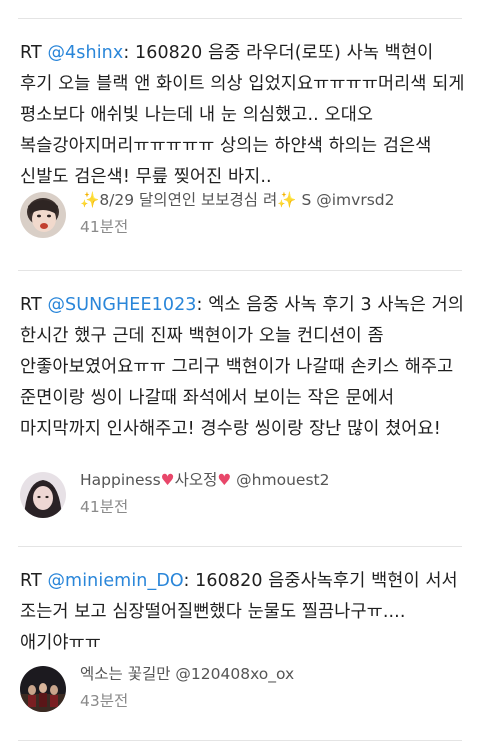 This screenshot has width=480, height=744. I want to click on mention-link: @SUNGHEE1023, so click(121, 305).